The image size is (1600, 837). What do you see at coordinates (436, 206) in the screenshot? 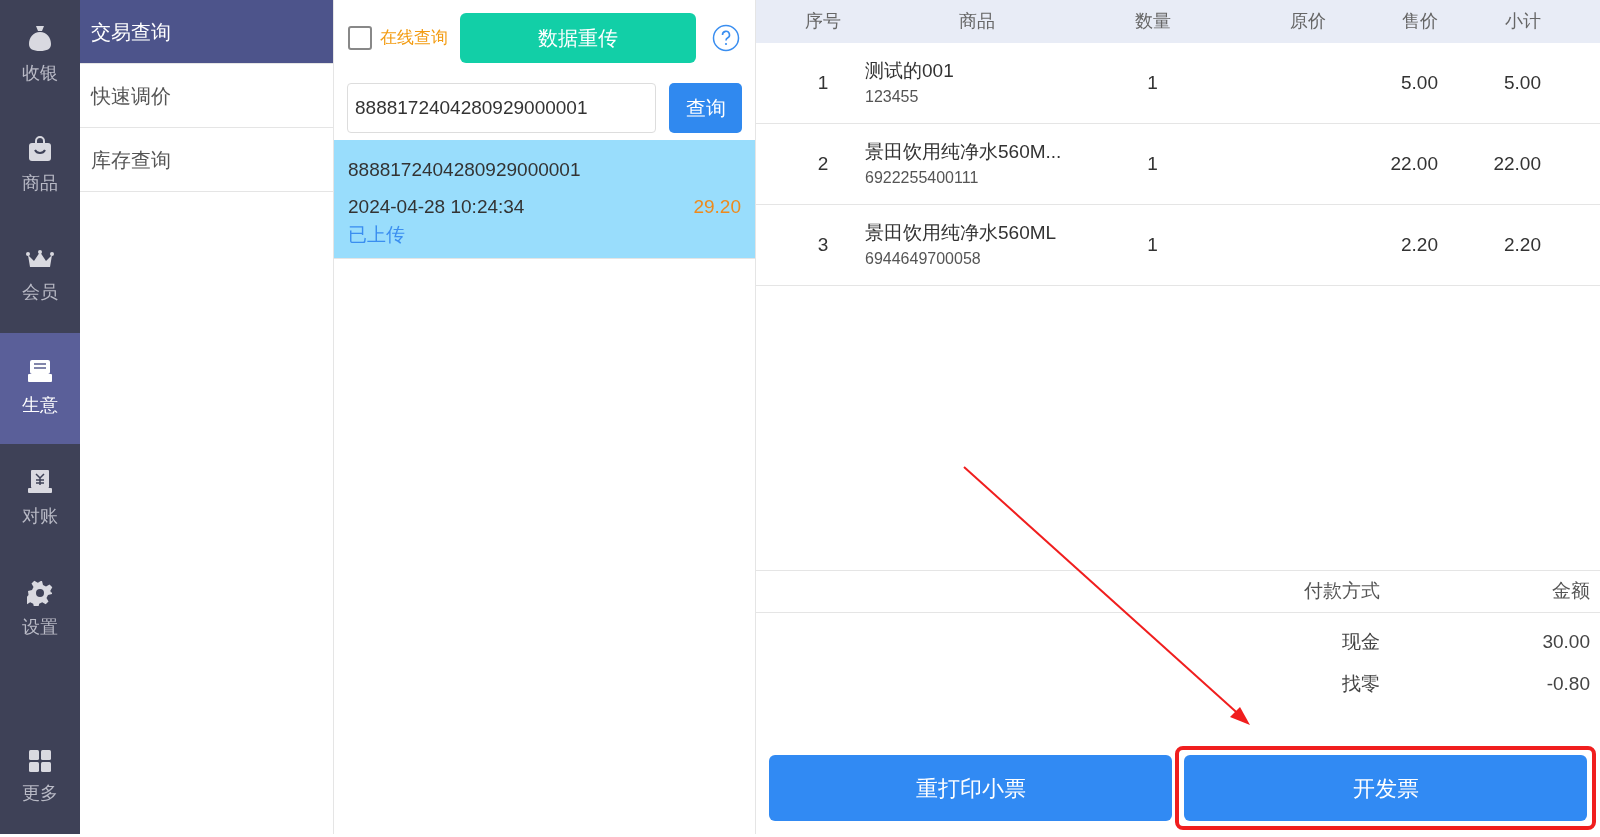
I see `transaction-time: 2024-04-28 10:24:34` at bounding box center [436, 206].